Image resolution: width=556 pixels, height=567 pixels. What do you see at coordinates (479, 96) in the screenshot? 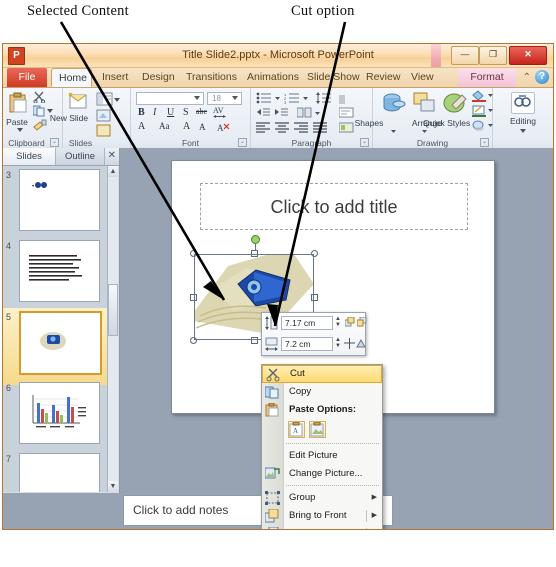
I see `shape-fill-icon` at bounding box center [479, 96].